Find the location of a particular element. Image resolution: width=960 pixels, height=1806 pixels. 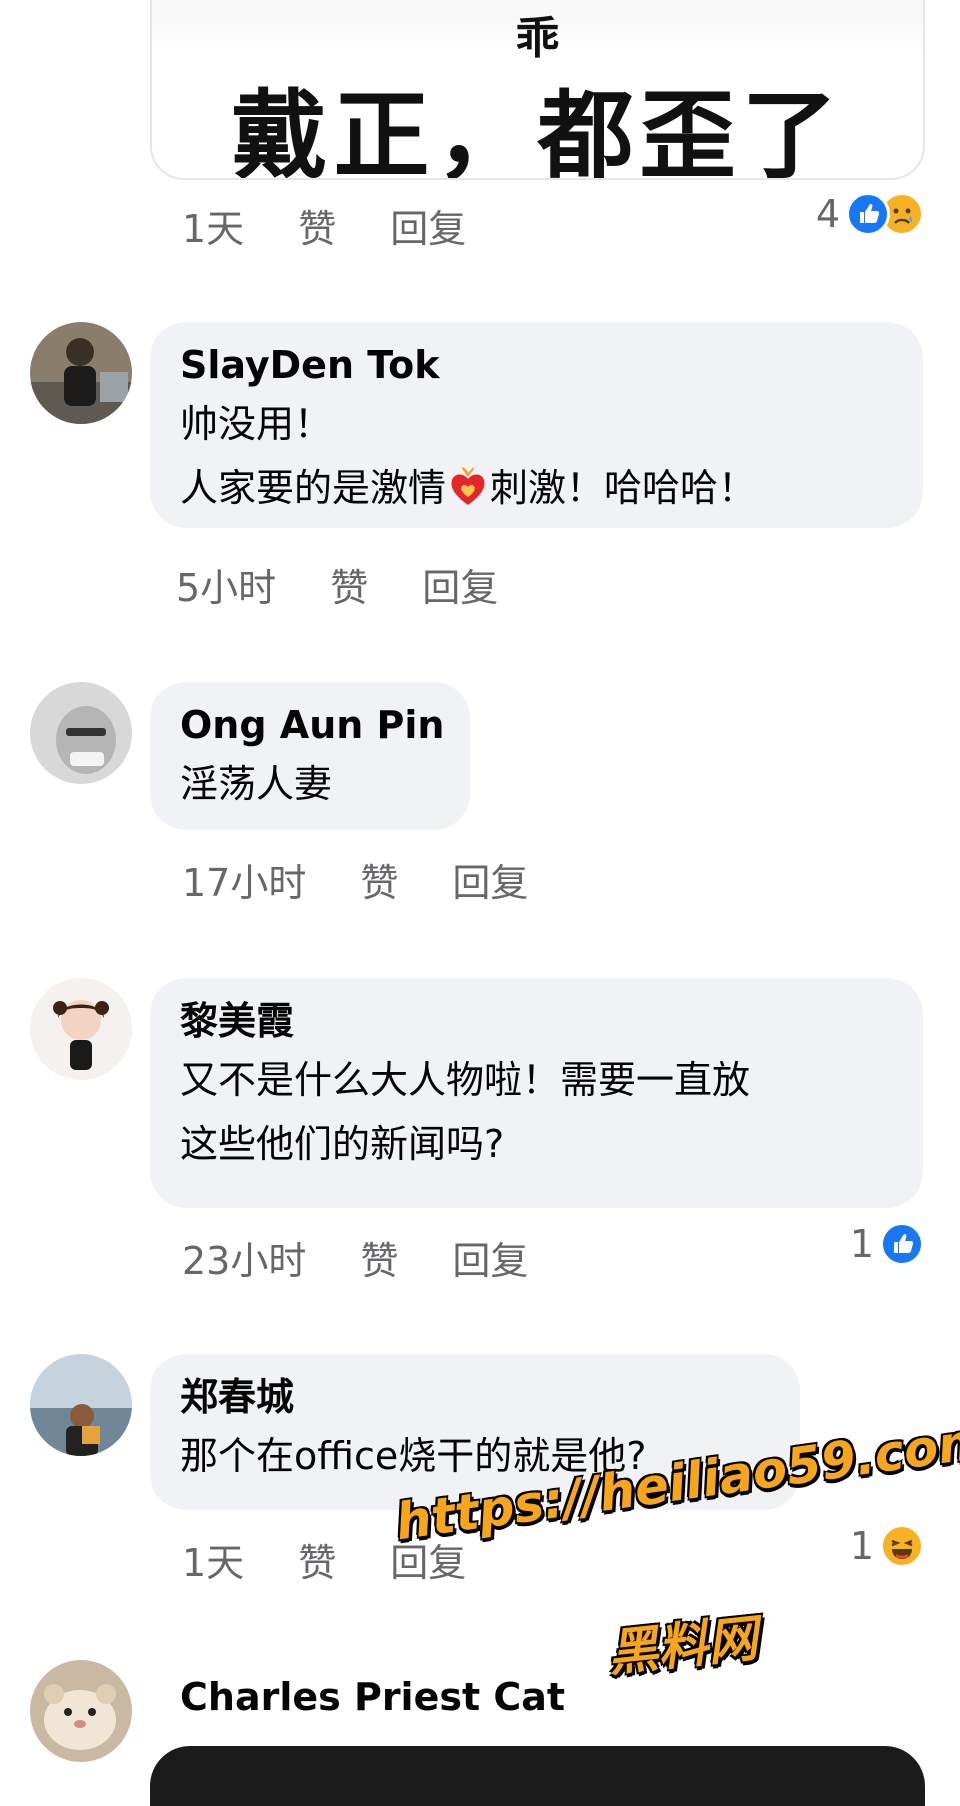

commenter-name: 黎美霞 is located at coordinates (536, 1021).